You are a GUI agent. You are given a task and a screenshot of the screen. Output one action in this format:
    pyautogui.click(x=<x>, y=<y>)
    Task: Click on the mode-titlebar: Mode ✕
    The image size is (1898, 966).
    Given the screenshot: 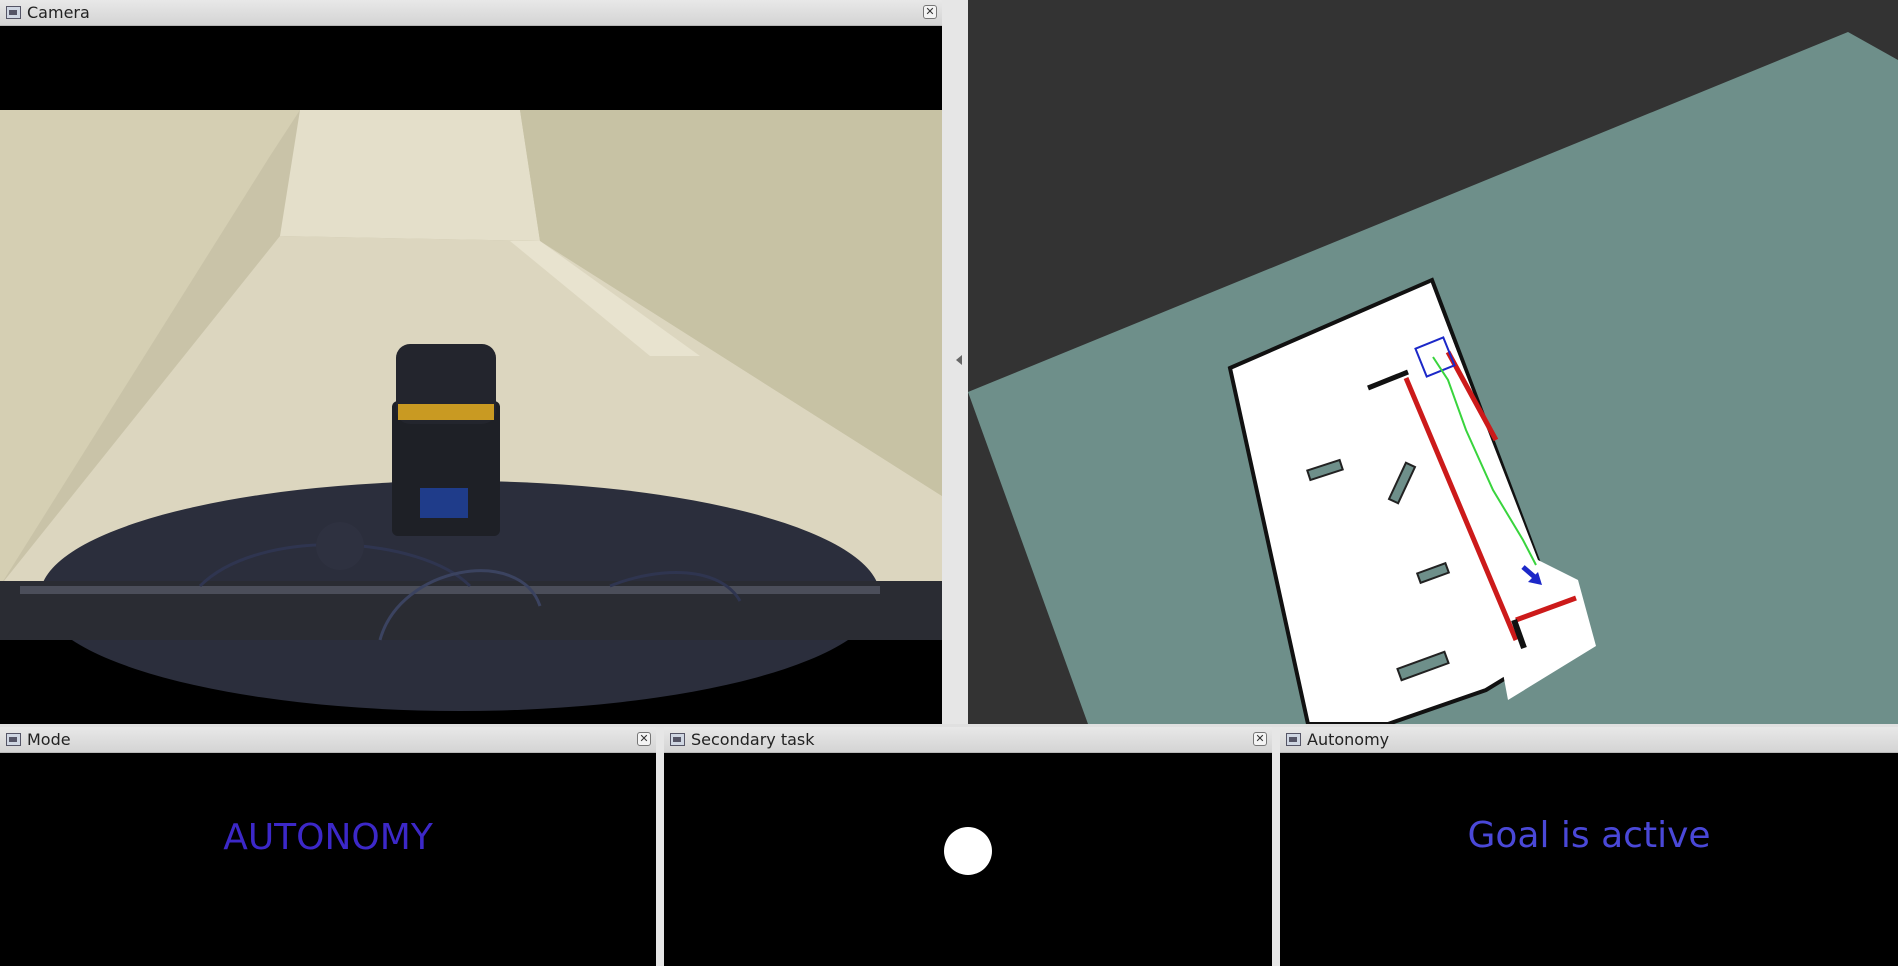 What is the action you would take?
    pyautogui.click(x=328, y=740)
    